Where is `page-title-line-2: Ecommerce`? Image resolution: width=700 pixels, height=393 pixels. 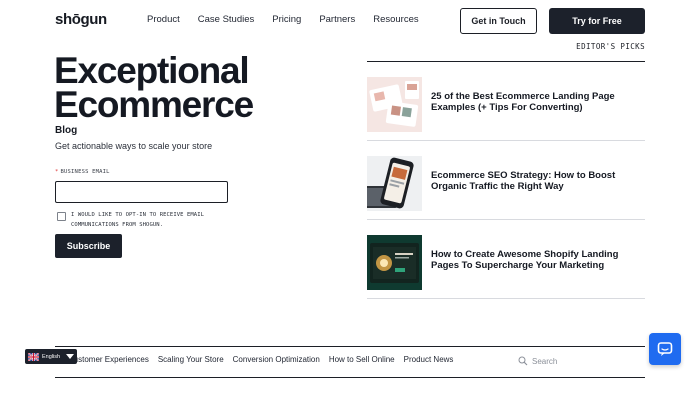 page-title-line-2: Ecommerce is located at coordinates (154, 104).